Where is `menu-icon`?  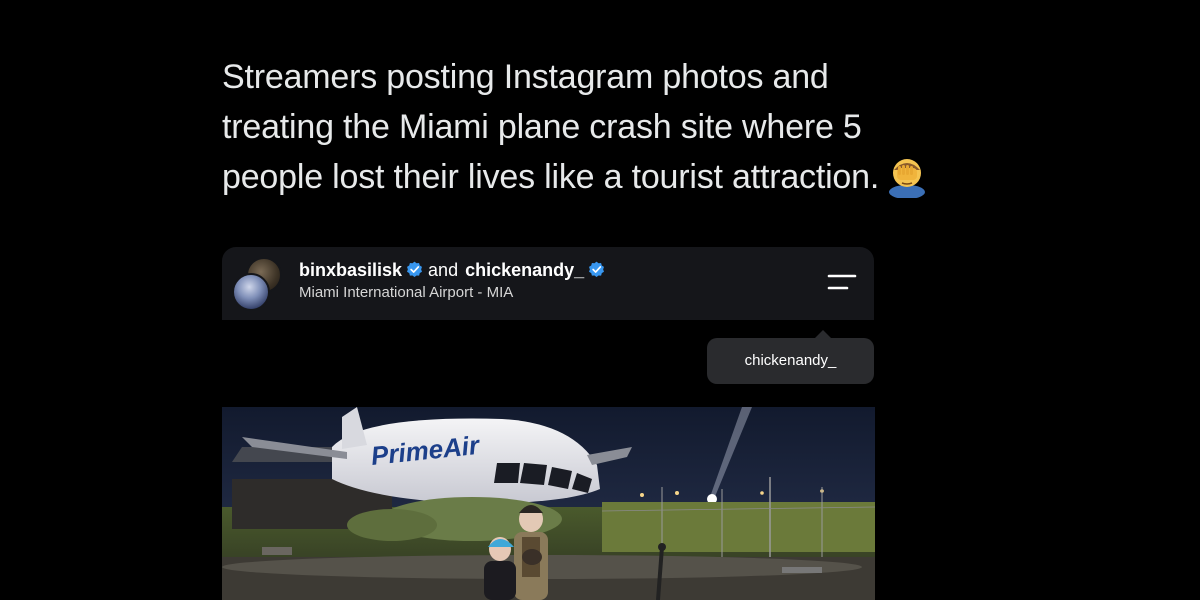 menu-icon is located at coordinates (842, 282).